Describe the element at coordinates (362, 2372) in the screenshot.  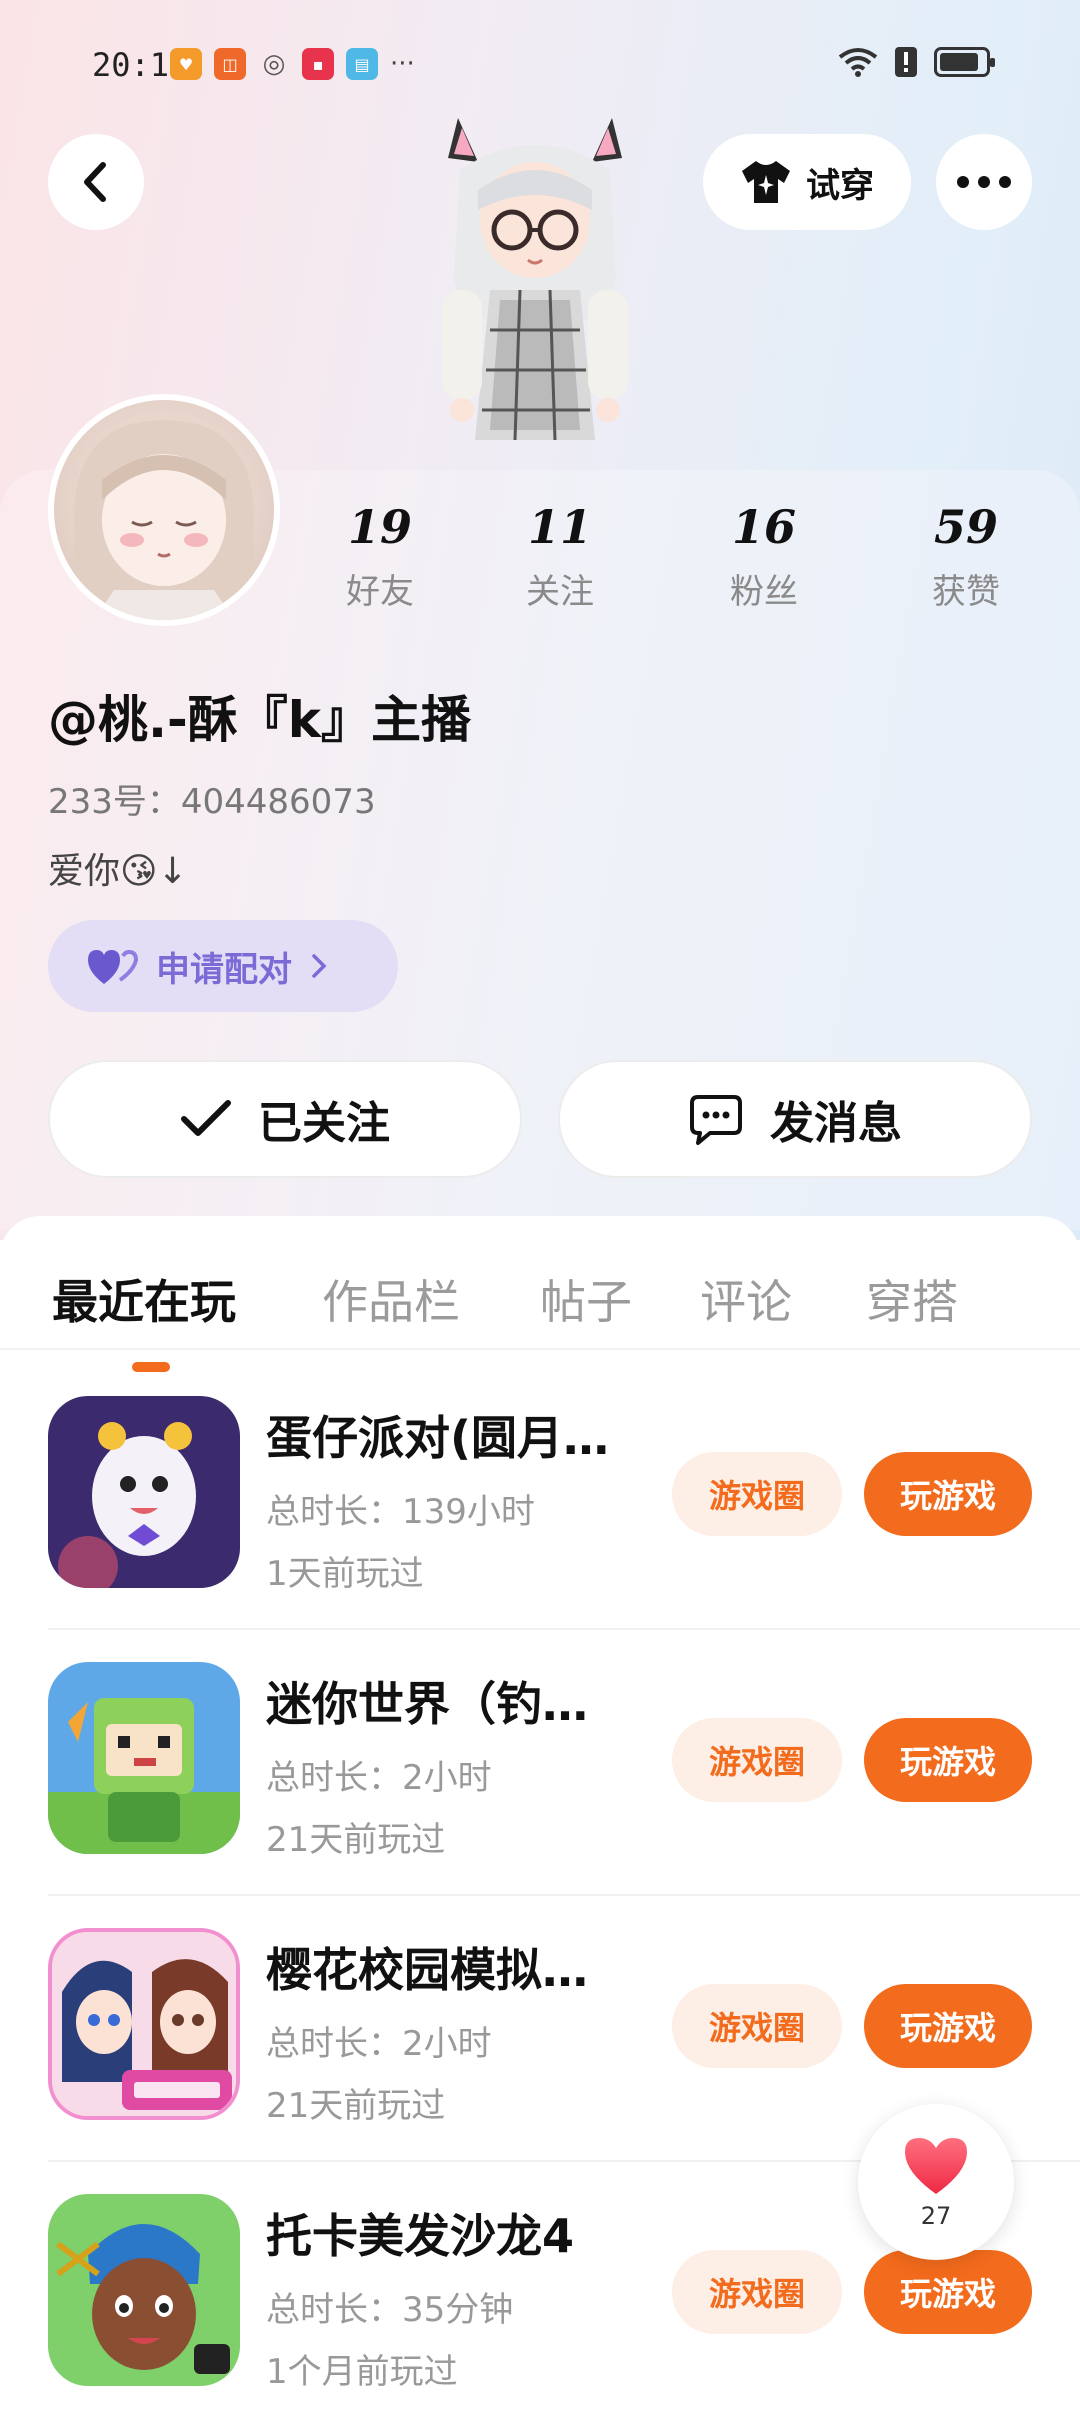
I see `game-last-played: 1个月前玩过` at that location.